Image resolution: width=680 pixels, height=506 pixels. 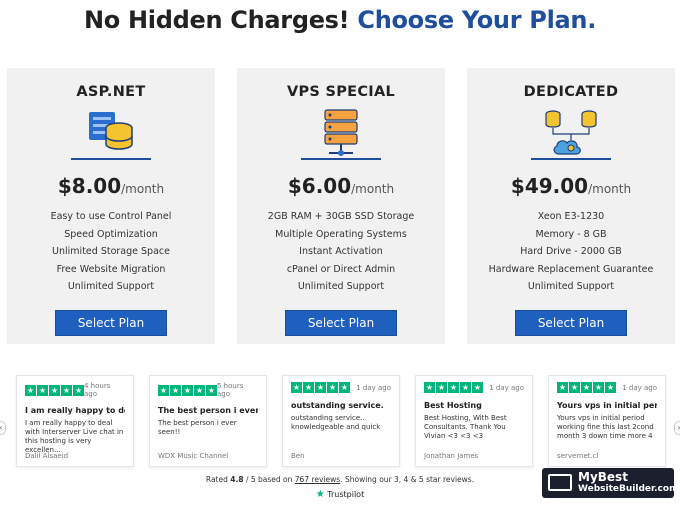 I want to click on plan-feature: Hard Drive - 2000 GB, so click(x=571, y=251).